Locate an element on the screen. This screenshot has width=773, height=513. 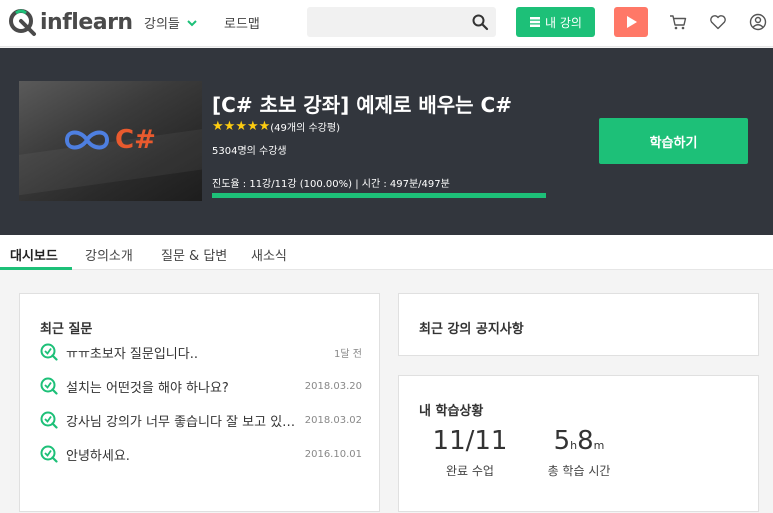
cart-icon is located at coordinates (678, 22).